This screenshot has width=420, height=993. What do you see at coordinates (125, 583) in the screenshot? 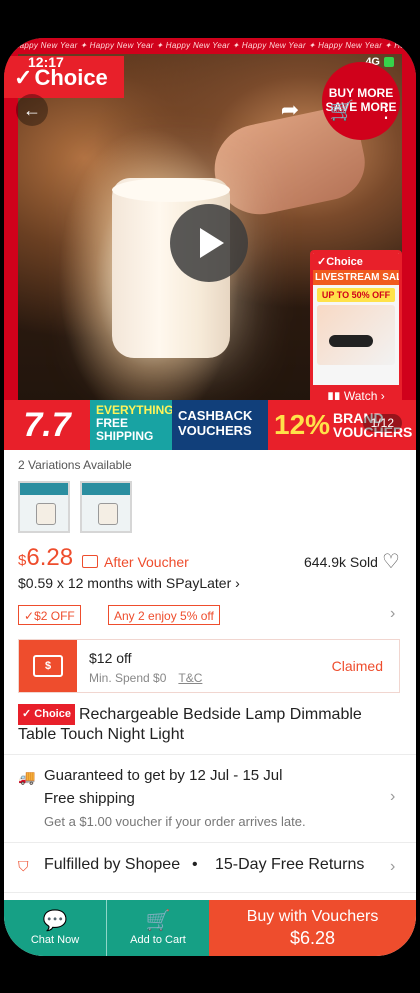
I see `installment-text: $0.59 x 12 months with SPayLater` at bounding box center [125, 583].